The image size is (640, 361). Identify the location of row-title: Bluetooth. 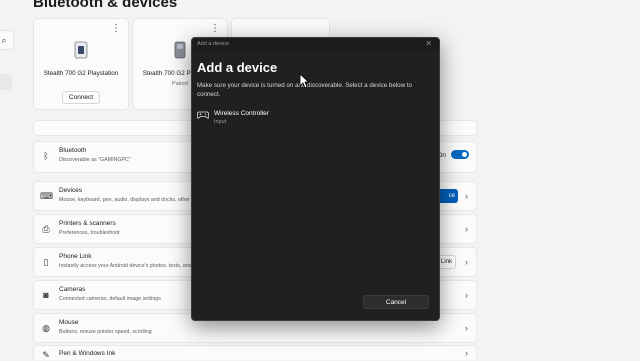
(73, 150).